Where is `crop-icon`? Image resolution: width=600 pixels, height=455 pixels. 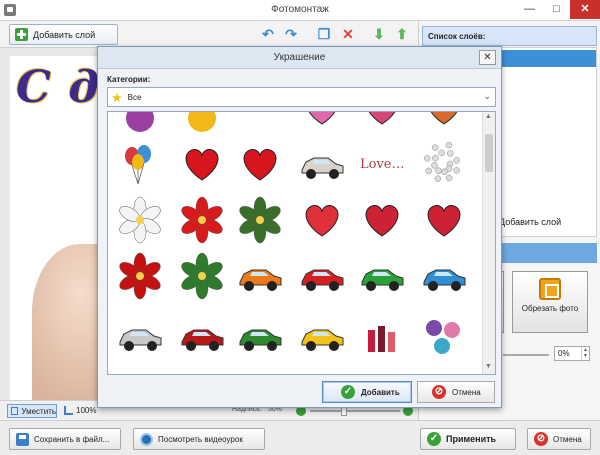 crop-icon is located at coordinates (550, 289).